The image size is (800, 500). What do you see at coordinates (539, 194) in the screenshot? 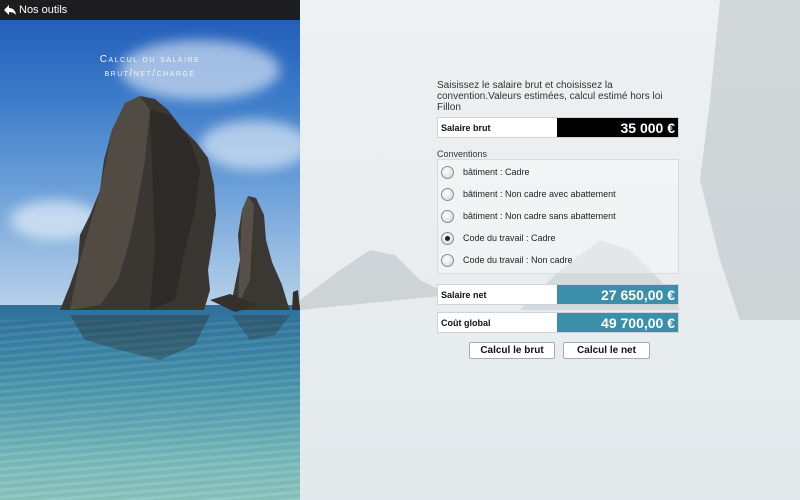
I see `radio-label: bâtiment : Non cadre avec abattement` at bounding box center [539, 194].